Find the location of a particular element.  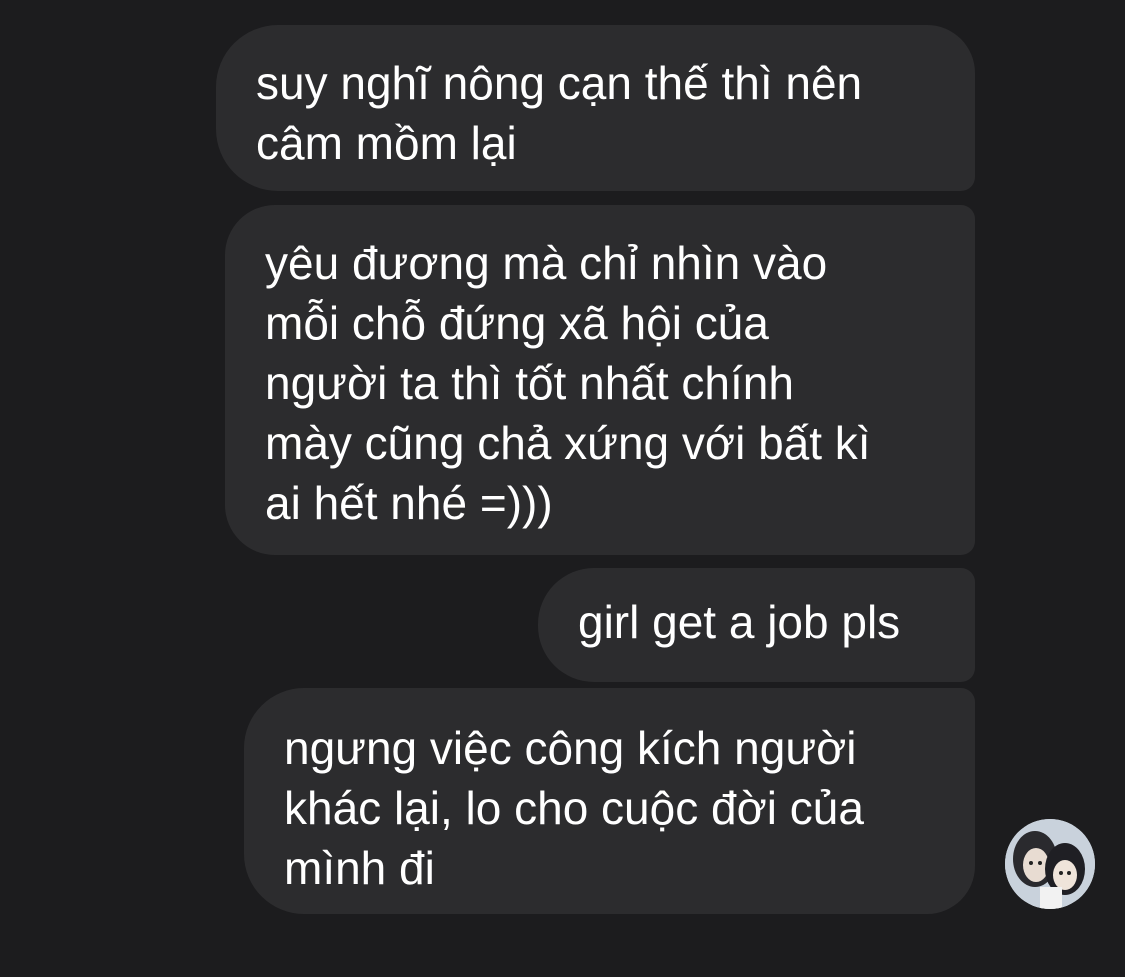

avatar is located at coordinates (1050, 864).